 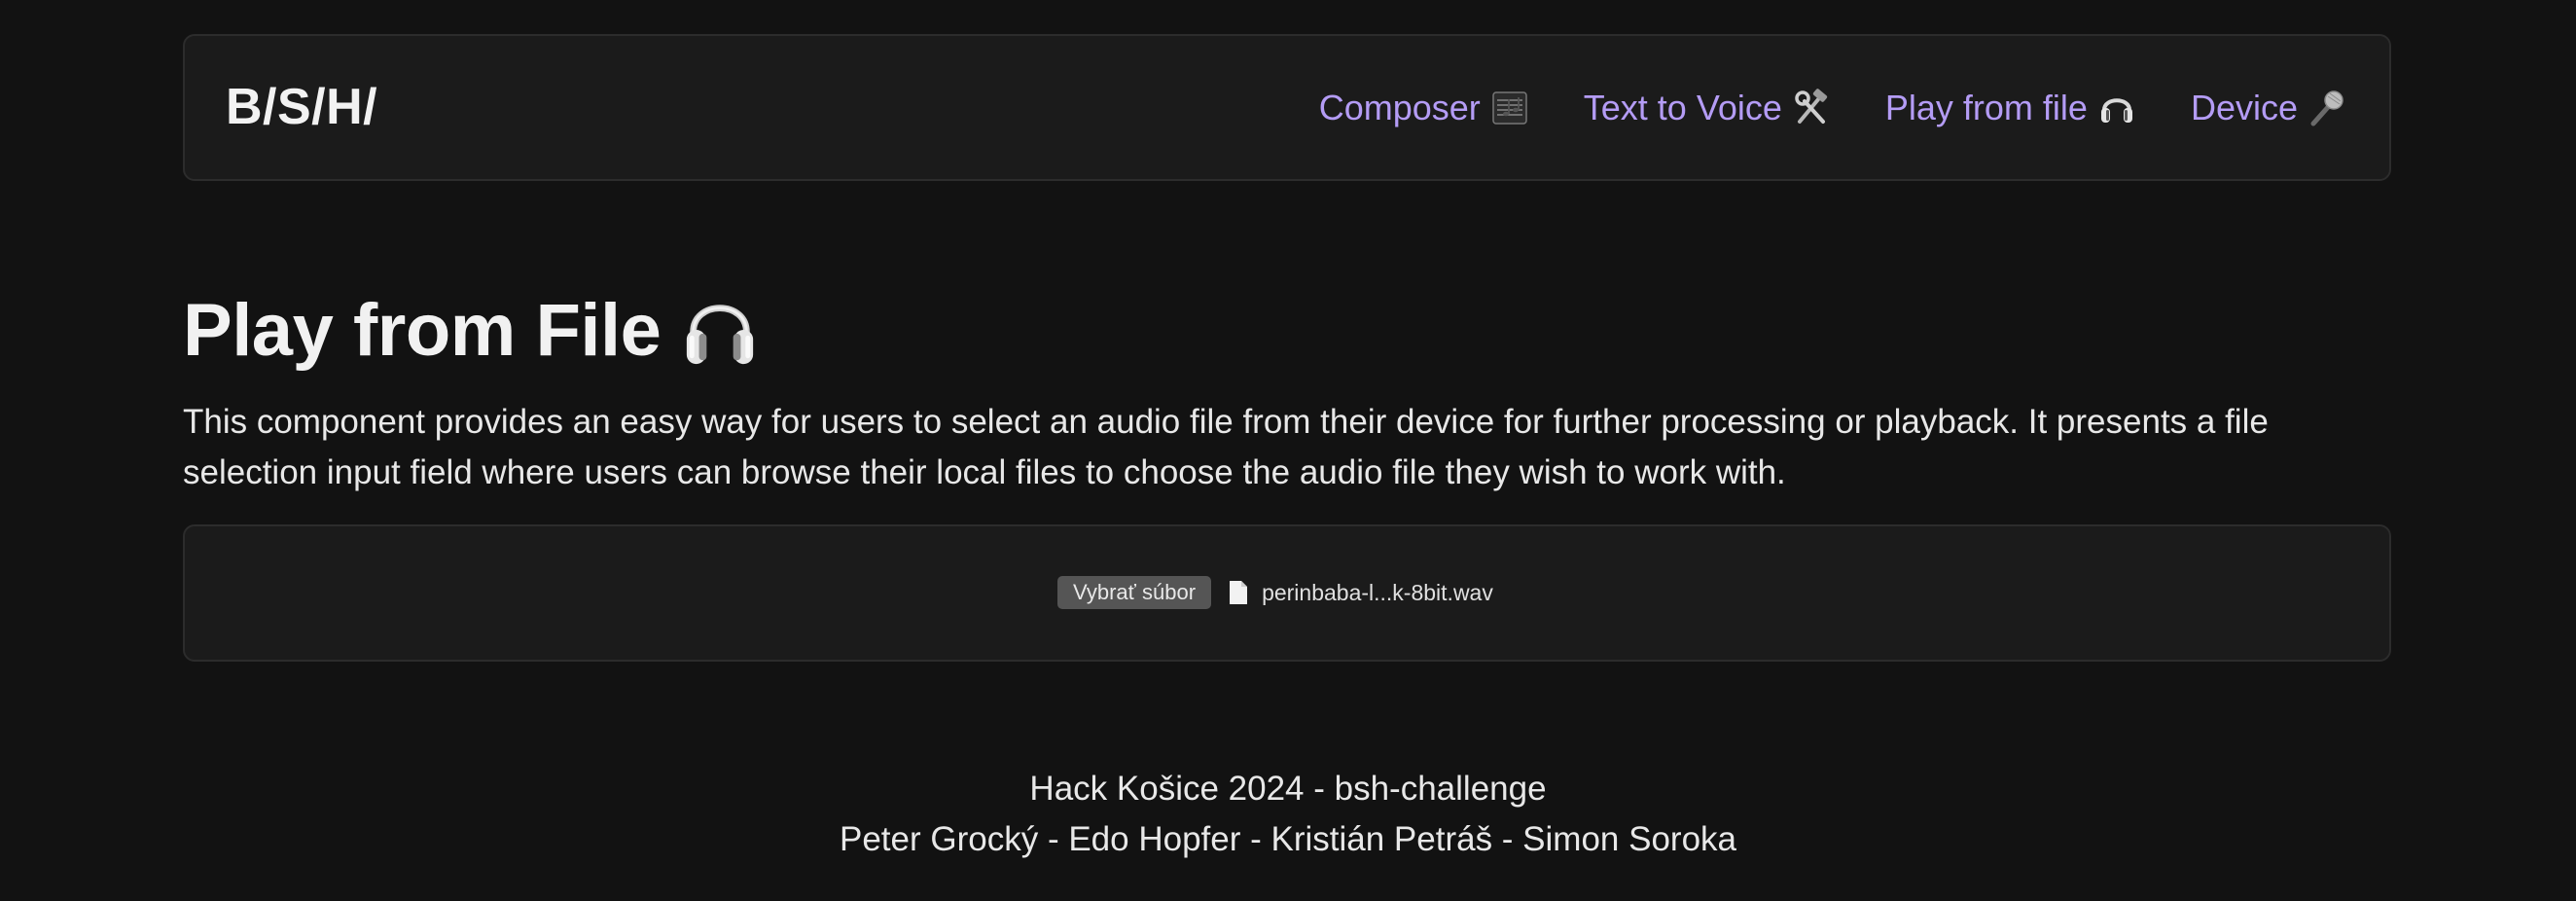 I want to click on page-title: Play from File, so click(x=422, y=330).